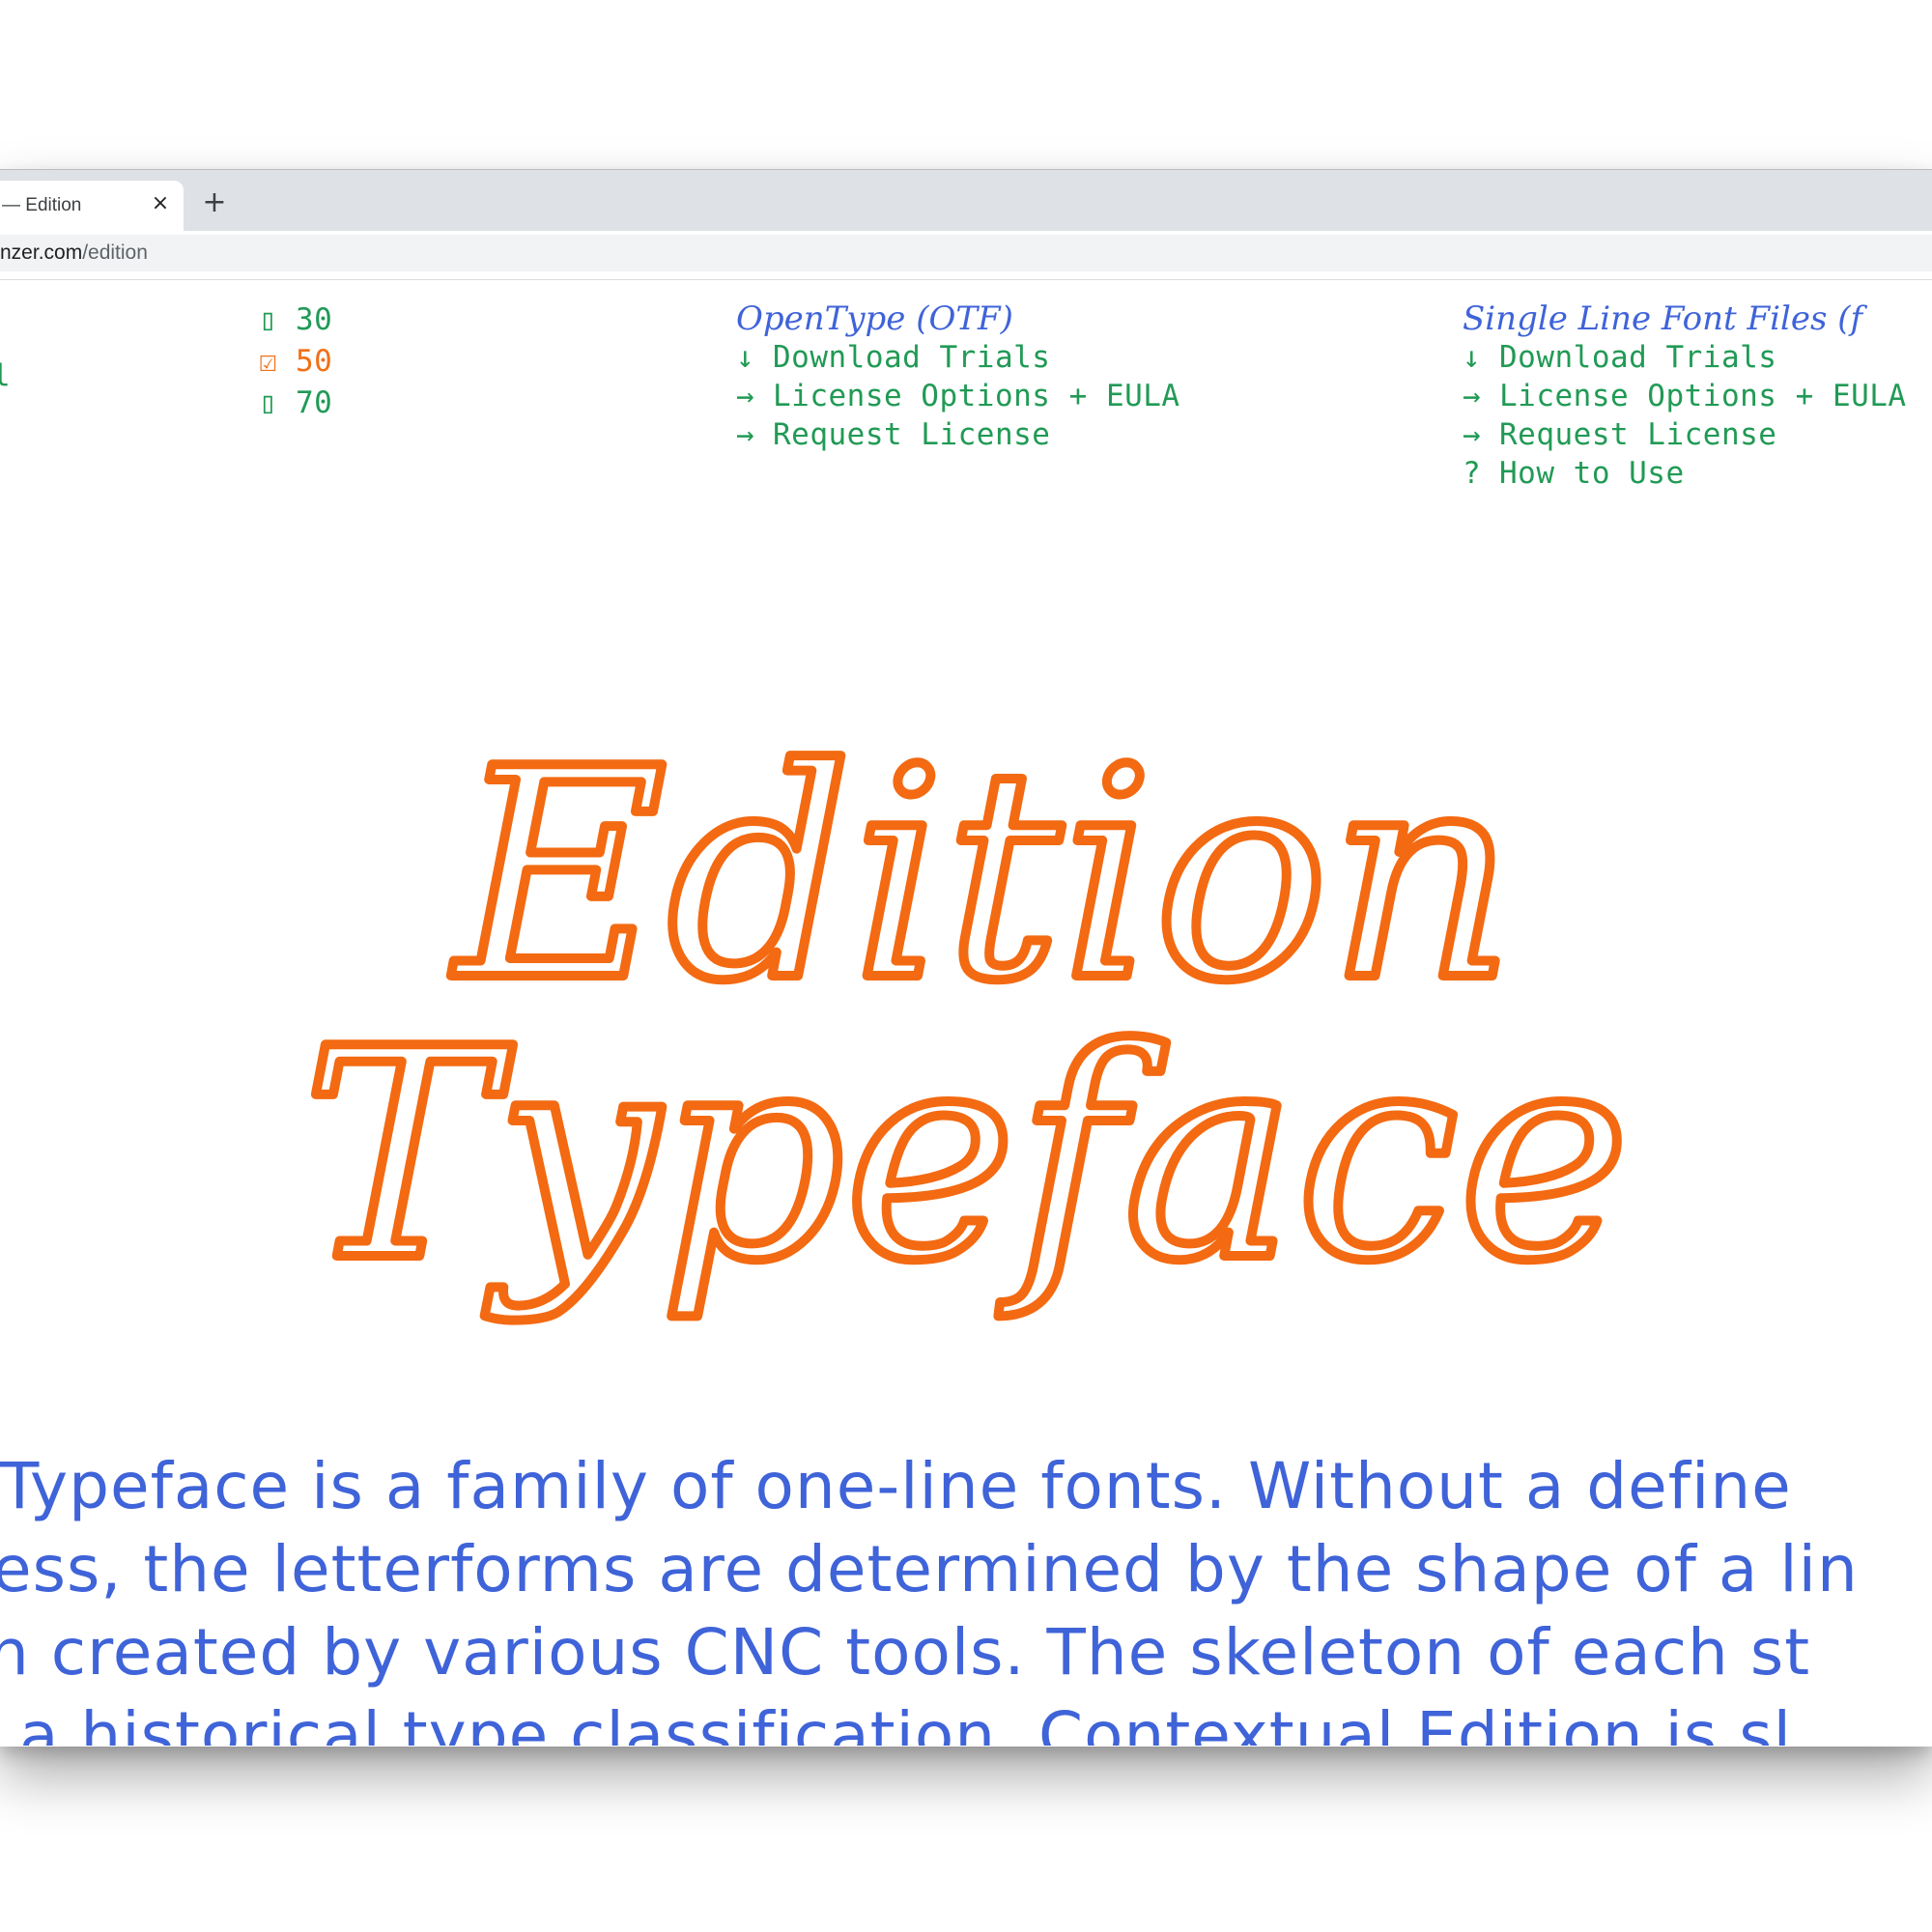 Image resolution: width=1932 pixels, height=1932 pixels. I want to click on tab-strip: — Edition × +, so click(966, 200).